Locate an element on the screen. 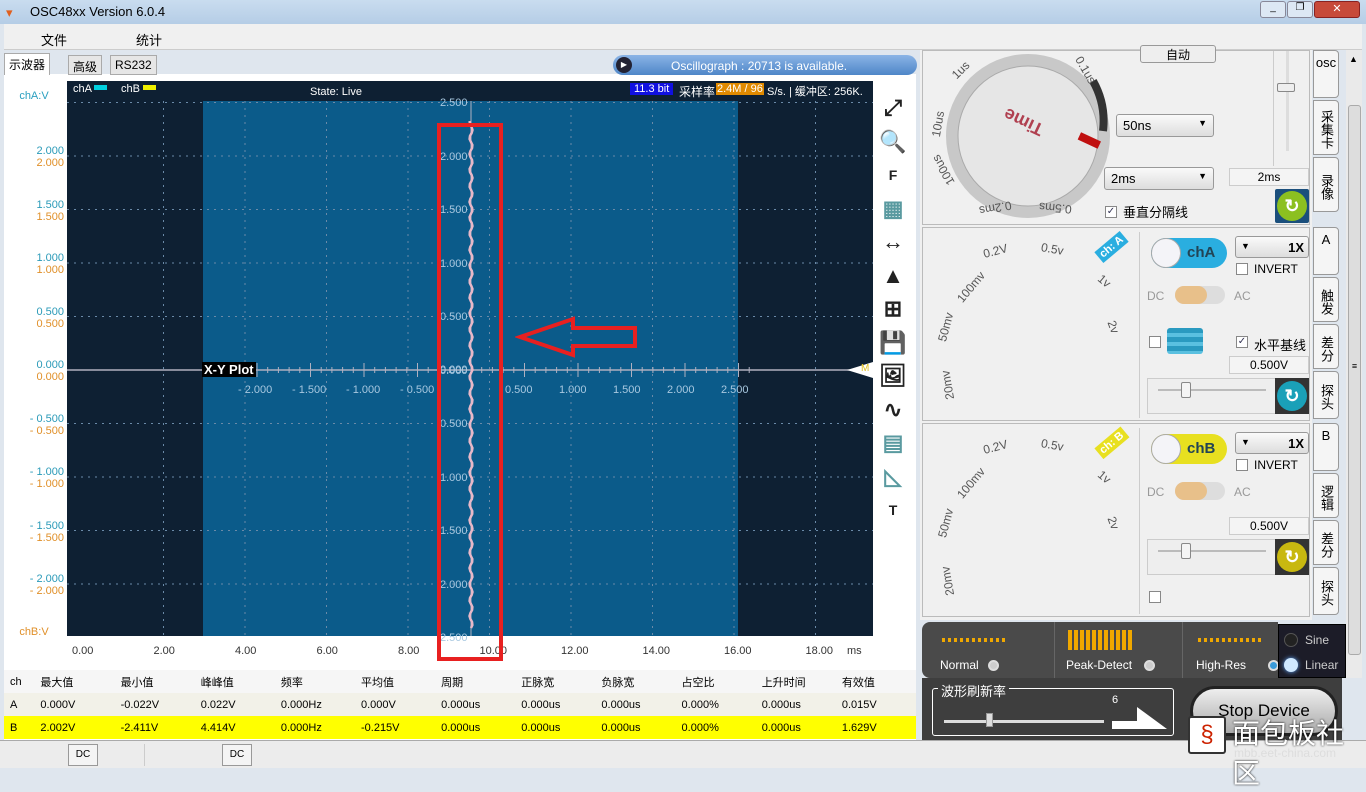 The height and width of the screenshot is (792, 1366). logic-checkbox is located at coordinates (1155, 597).